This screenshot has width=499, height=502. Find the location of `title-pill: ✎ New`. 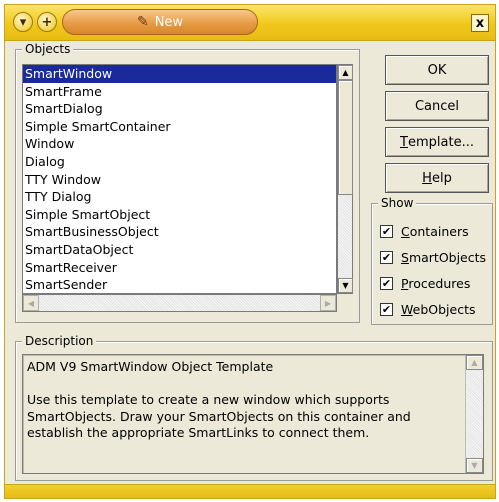

title-pill: ✎ New is located at coordinates (160, 22).